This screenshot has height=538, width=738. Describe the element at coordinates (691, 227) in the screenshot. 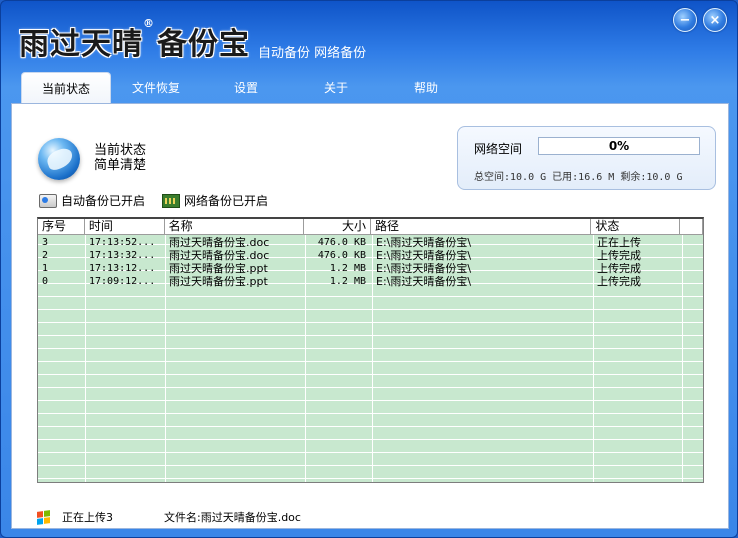

I see `col-header-blank` at that location.